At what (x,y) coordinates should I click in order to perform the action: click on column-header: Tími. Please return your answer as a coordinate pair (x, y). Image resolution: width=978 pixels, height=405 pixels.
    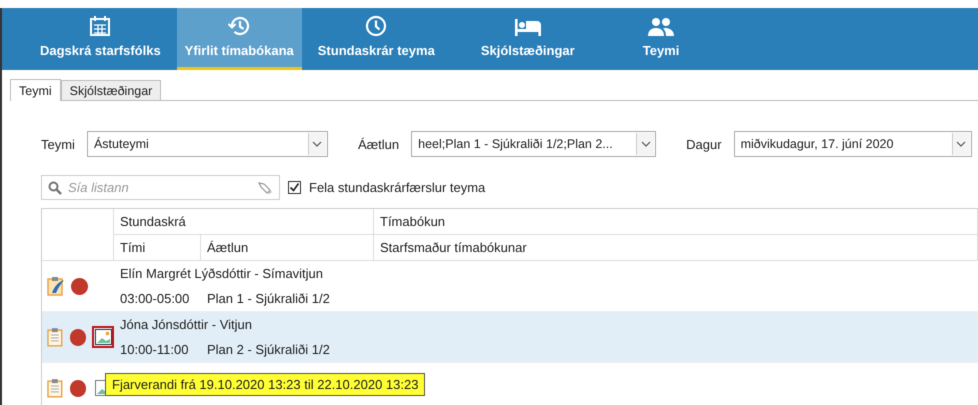
    Looking at the image, I should click on (157, 248).